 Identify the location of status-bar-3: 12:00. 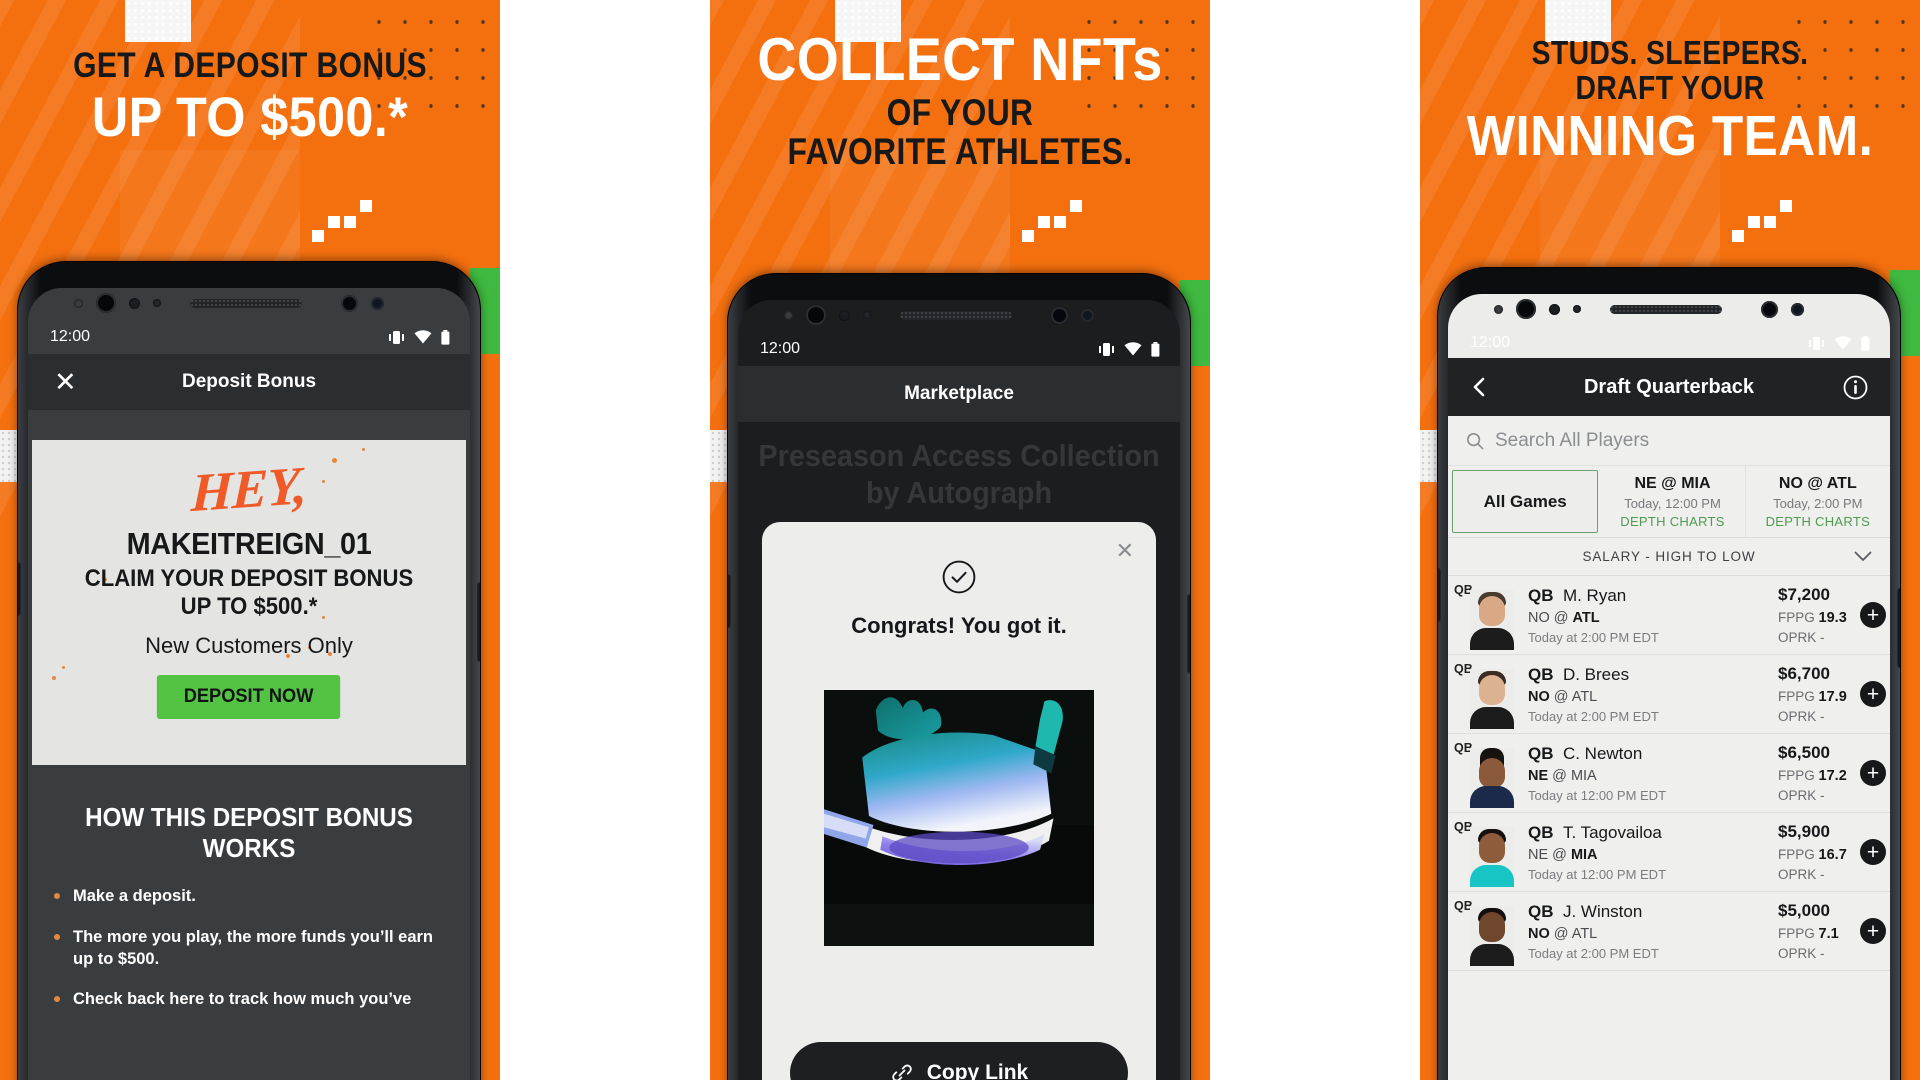
(1669, 343).